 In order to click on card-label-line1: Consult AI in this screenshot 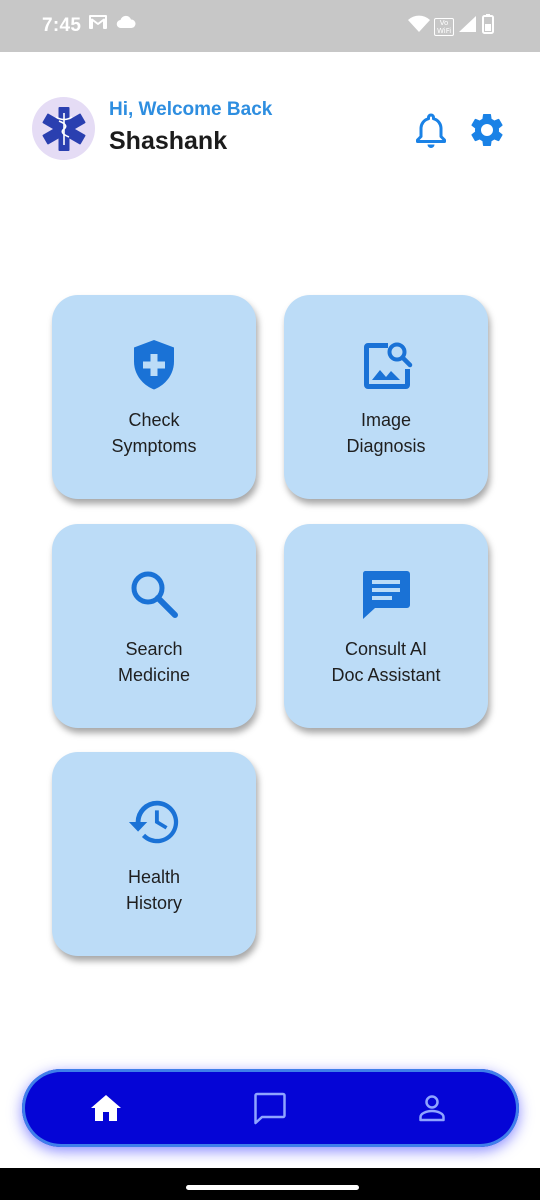, I will do `click(386, 649)`.